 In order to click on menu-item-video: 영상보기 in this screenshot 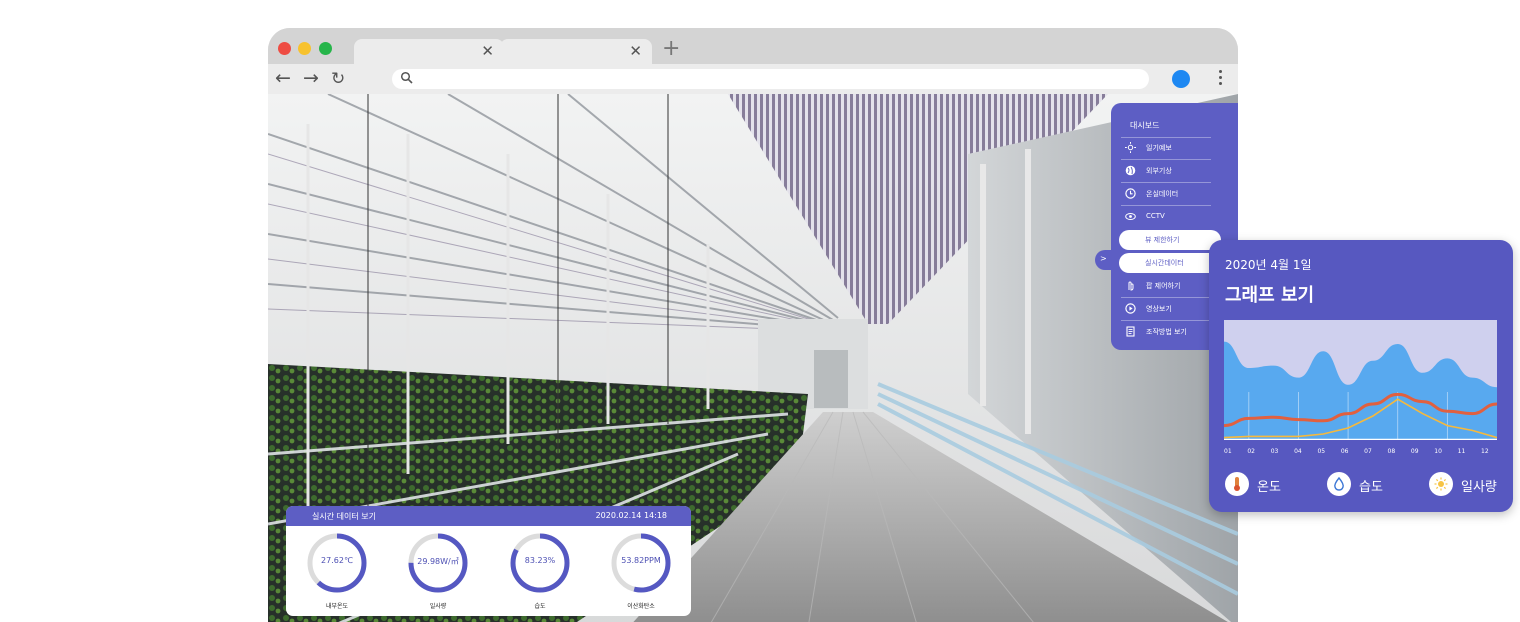, I will do `click(1172, 309)`.